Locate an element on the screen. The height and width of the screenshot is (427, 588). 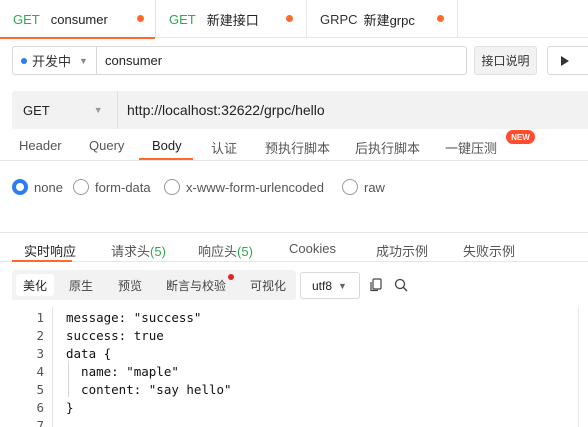
view-visualize: 可视化 is located at coordinates (268, 285).